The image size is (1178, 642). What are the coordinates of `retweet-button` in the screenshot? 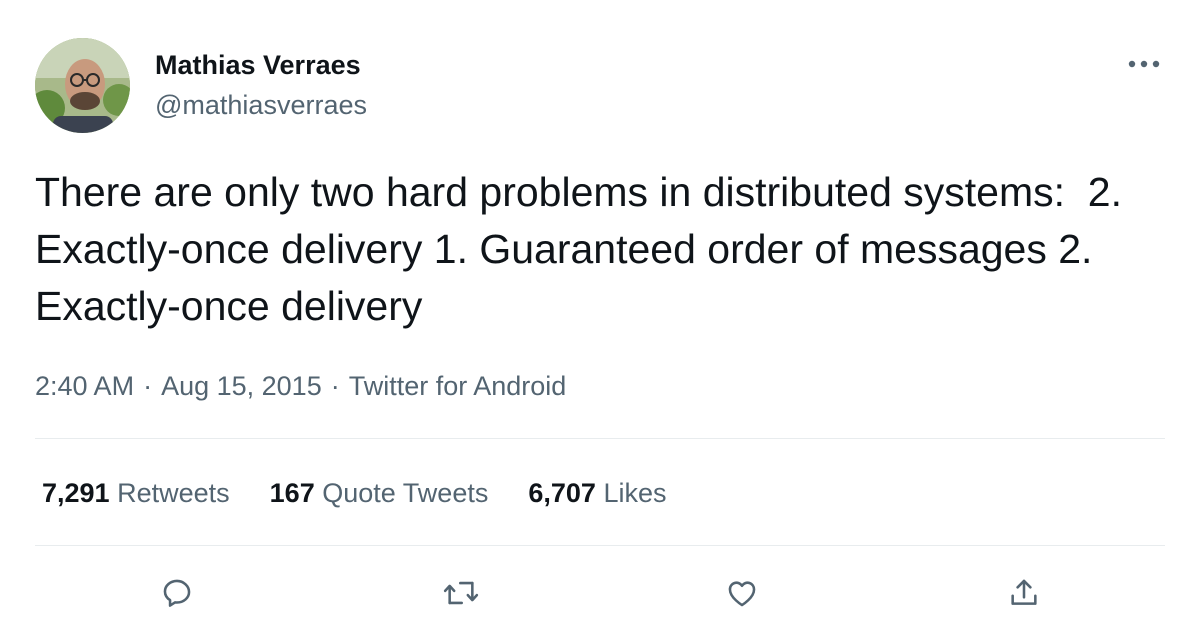 It's located at (461, 593).